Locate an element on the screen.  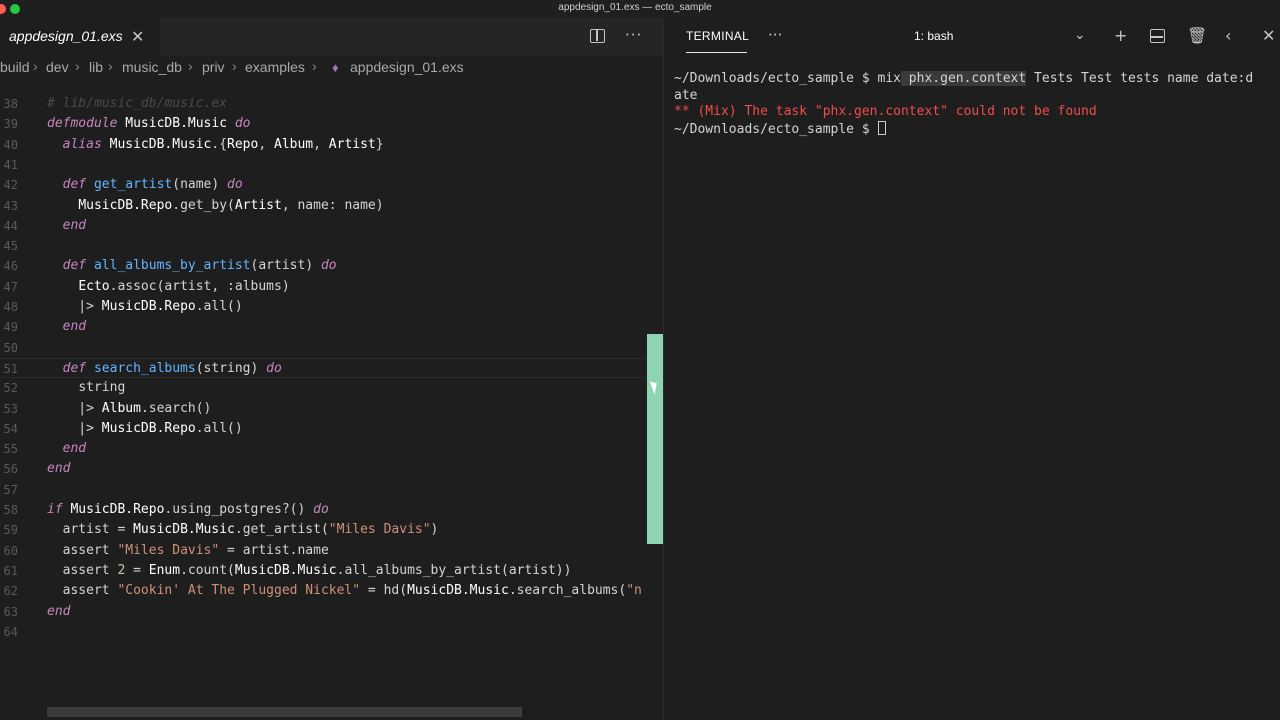
code-text: defmodule MusicDB.Music do is located at coordinates (149, 124).